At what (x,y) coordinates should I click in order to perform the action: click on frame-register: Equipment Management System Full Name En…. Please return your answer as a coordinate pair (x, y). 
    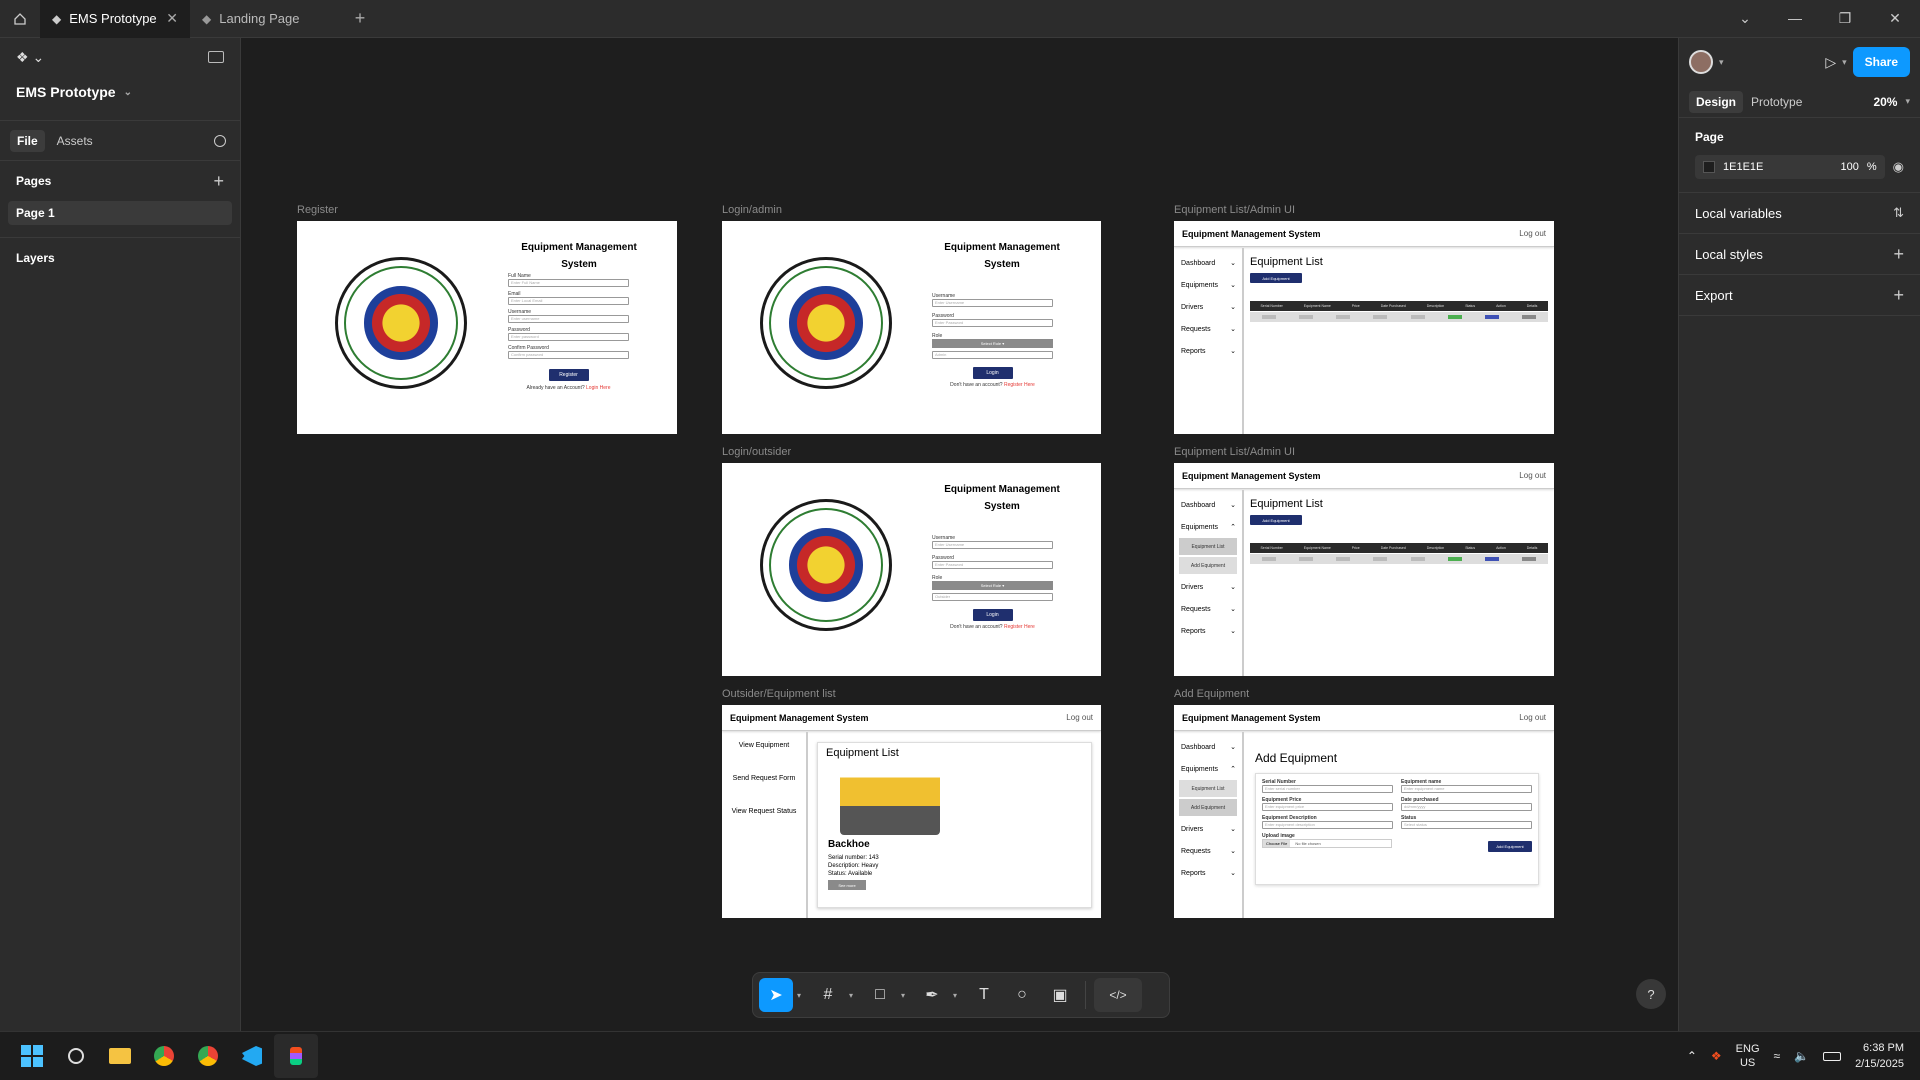
    Looking at the image, I should click on (487, 327).